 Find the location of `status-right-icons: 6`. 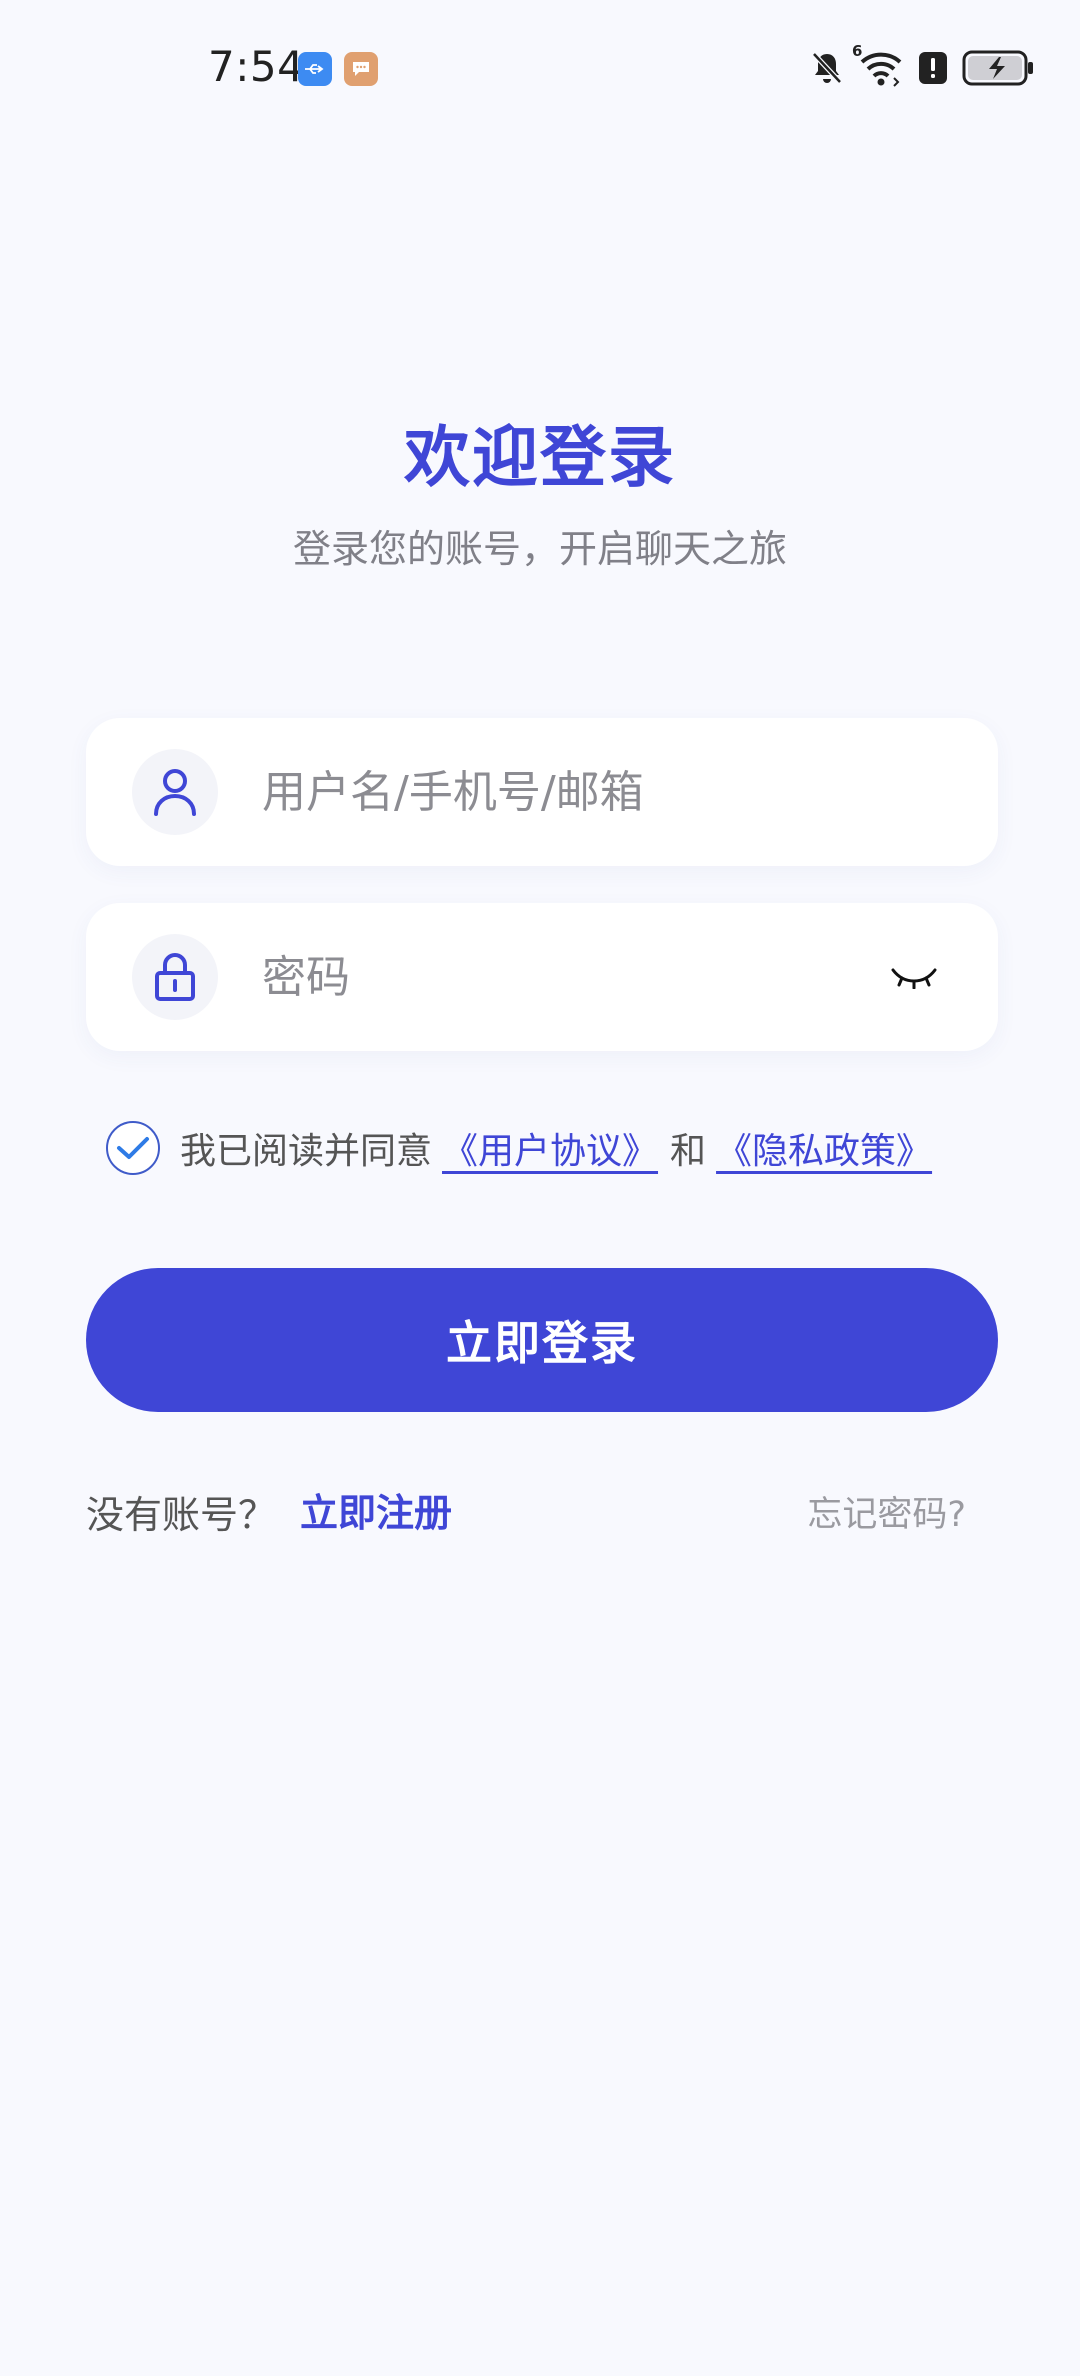

status-right-icons: 6 is located at coordinates (923, 67).